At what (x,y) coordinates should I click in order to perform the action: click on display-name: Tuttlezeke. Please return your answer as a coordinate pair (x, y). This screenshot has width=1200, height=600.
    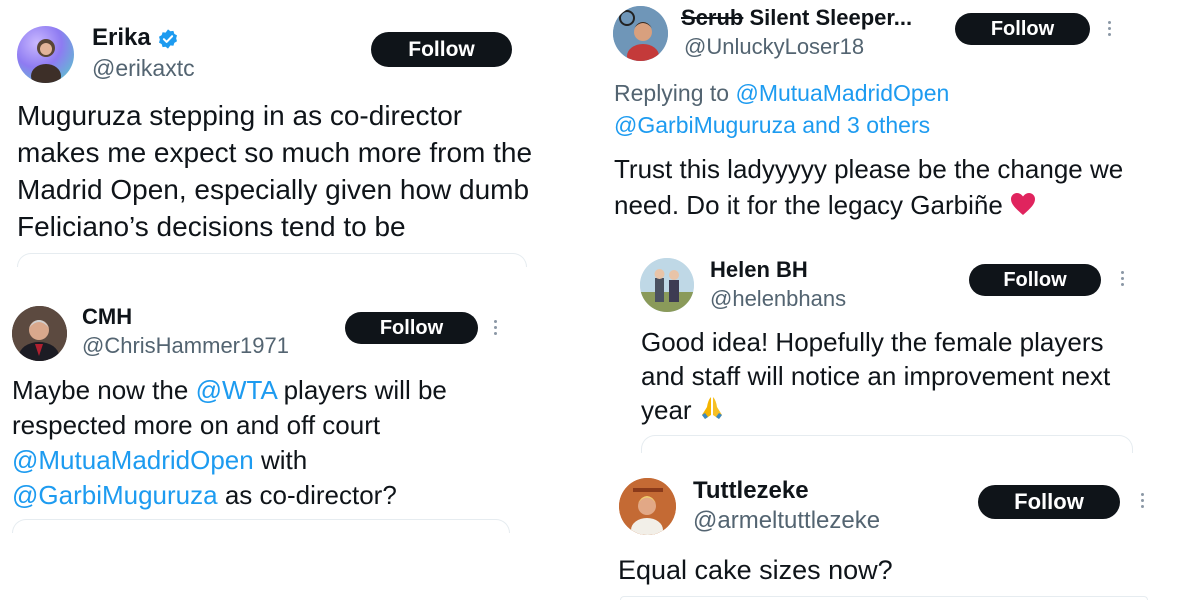
    Looking at the image, I should click on (751, 491).